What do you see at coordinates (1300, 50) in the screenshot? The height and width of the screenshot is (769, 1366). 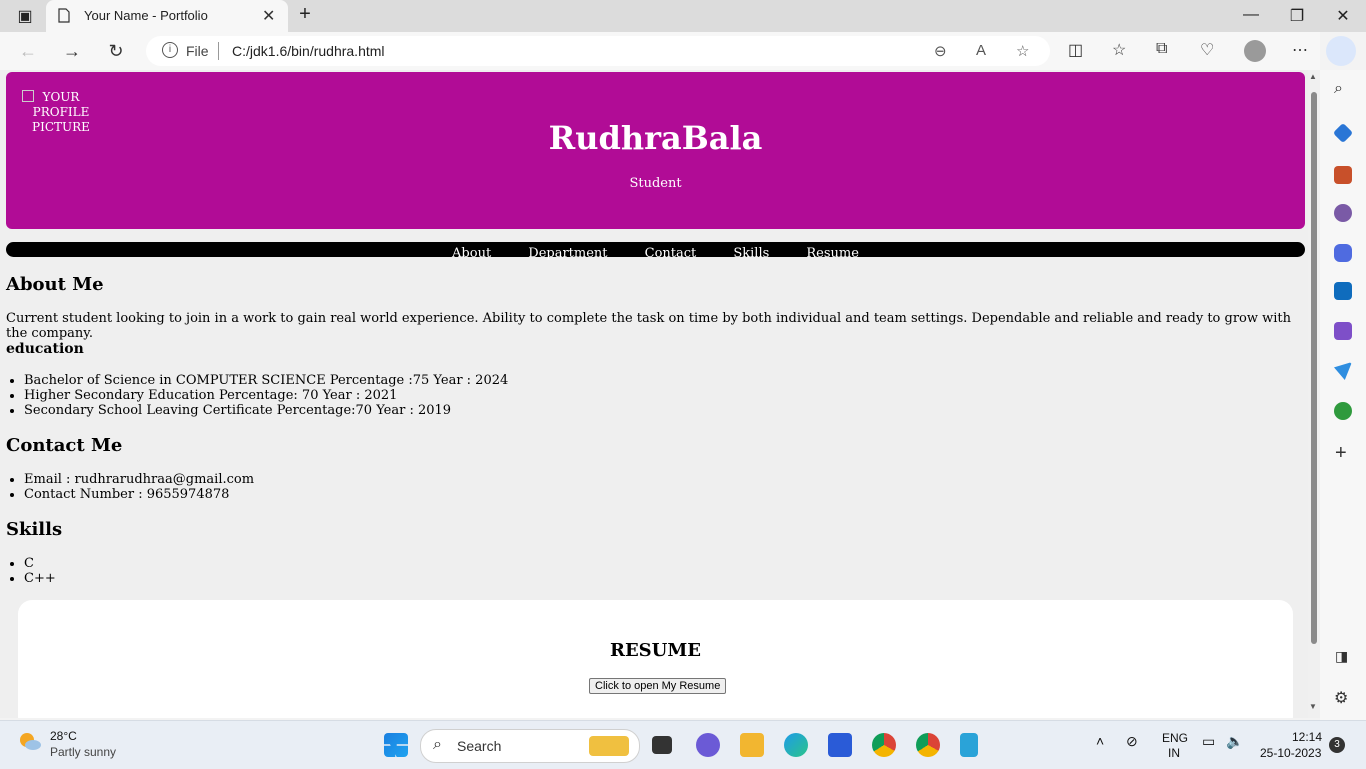 I see `more-menu-icon: ⋯` at bounding box center [1300, 50].